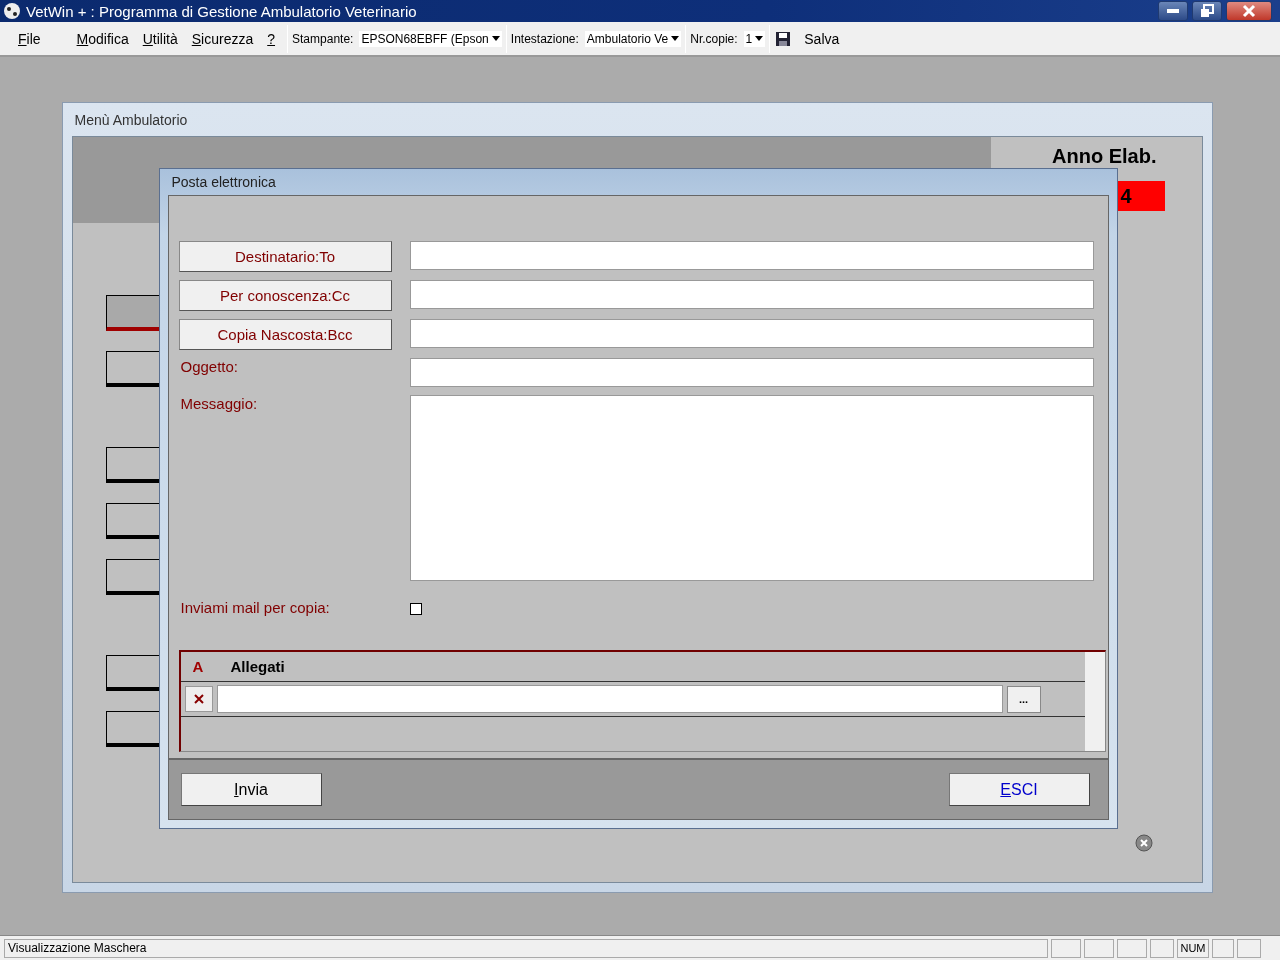 This screenshot has width=1280, height=960. I want to click on menu-item: ?, so click(271, 38).